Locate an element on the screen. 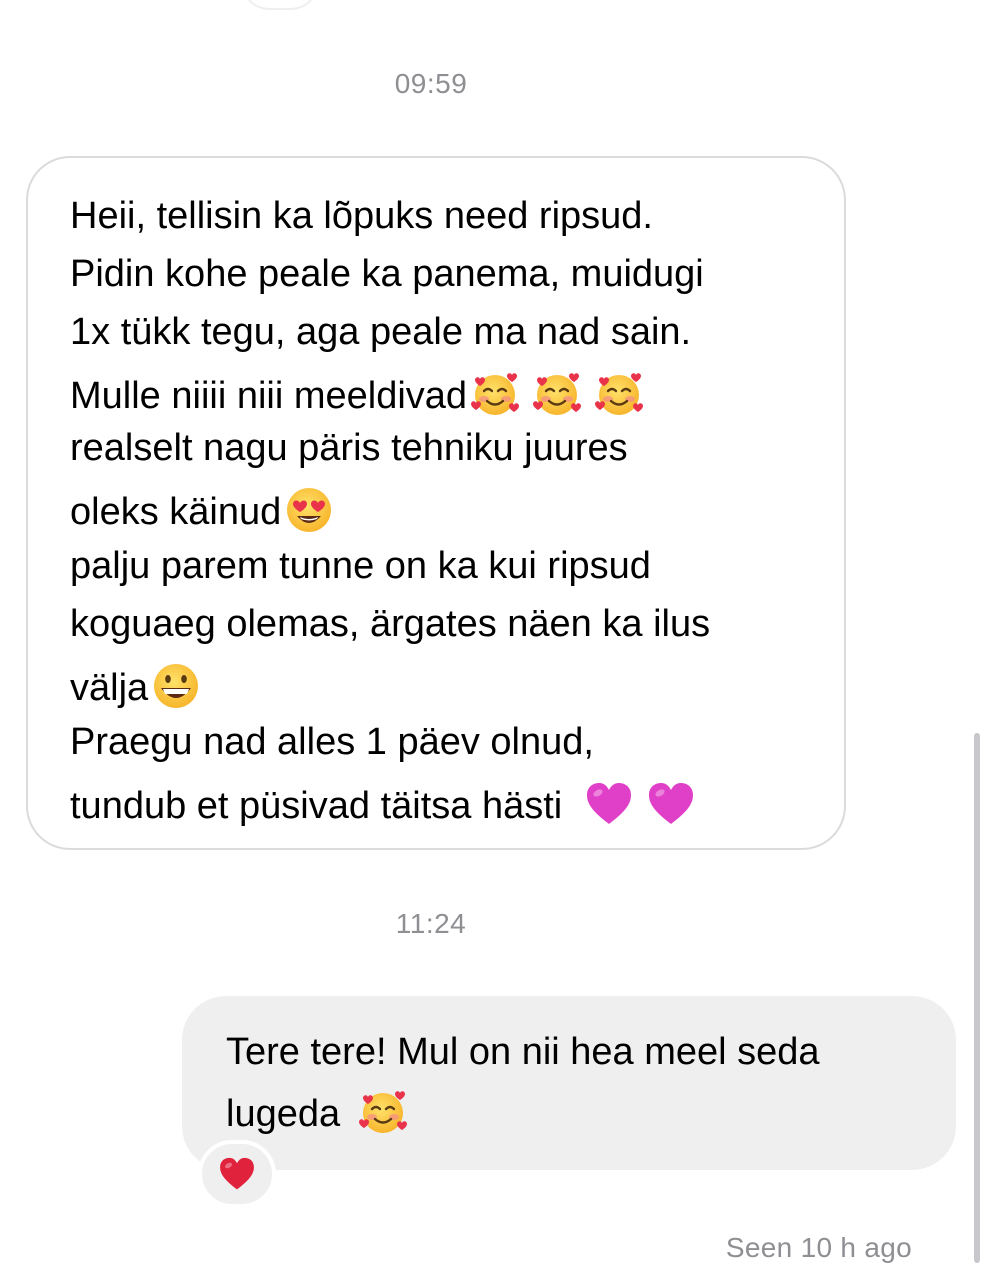 This screenshot has width=989, height=1280. red-heart-icon is located at coordinates (237, 1174).